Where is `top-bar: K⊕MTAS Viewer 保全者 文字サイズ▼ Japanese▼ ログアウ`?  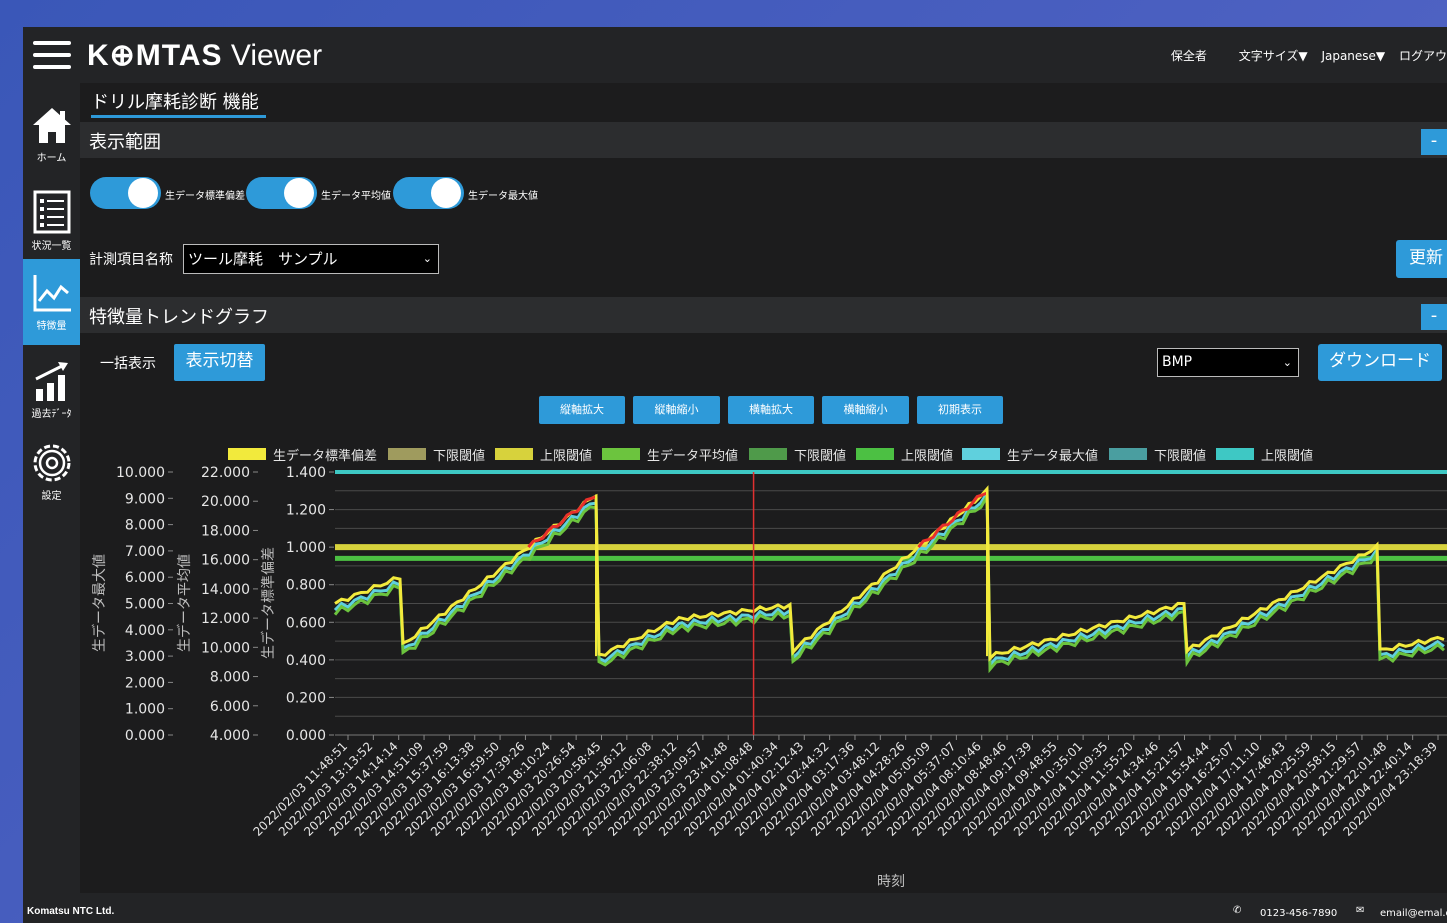
top-bar: K⊕MTAS Viewer 保全者 文字サイズ▼ Japanese▼ ログアウ is located at coordinates (735, 55).